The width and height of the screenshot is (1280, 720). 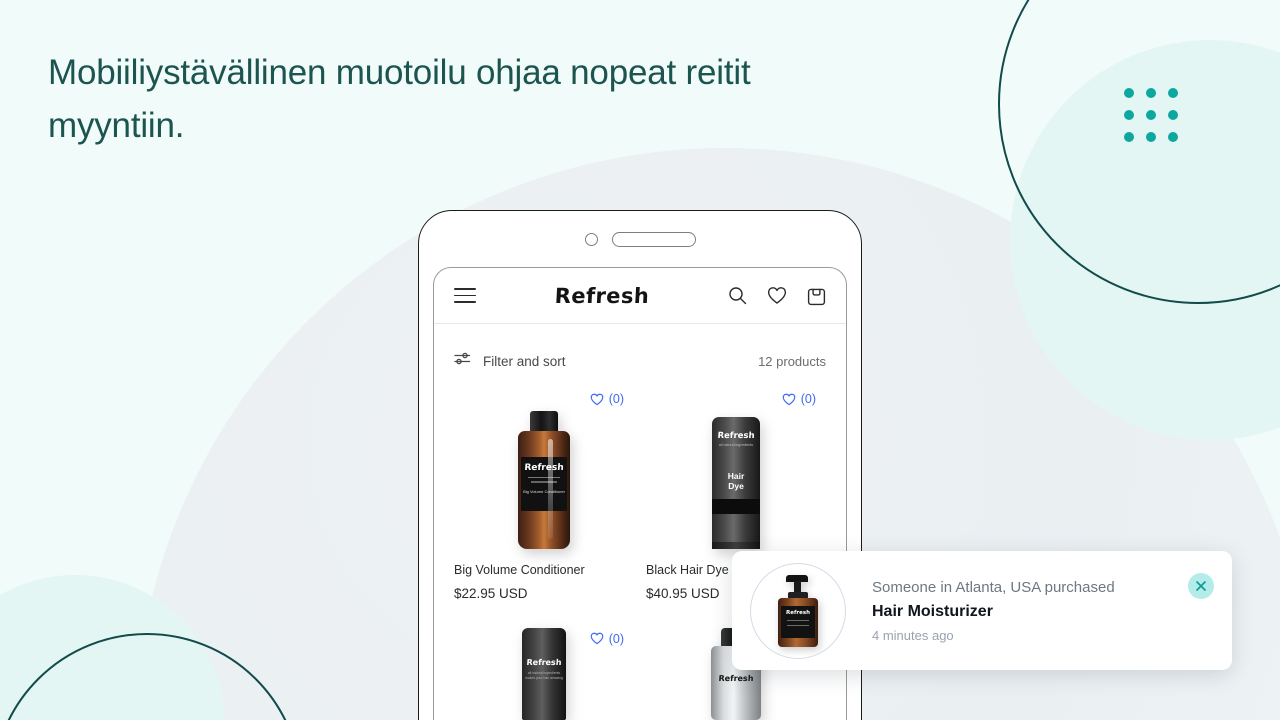 I want to click on pump-bottle-icon: Refresh, so click(x=798, y=610).